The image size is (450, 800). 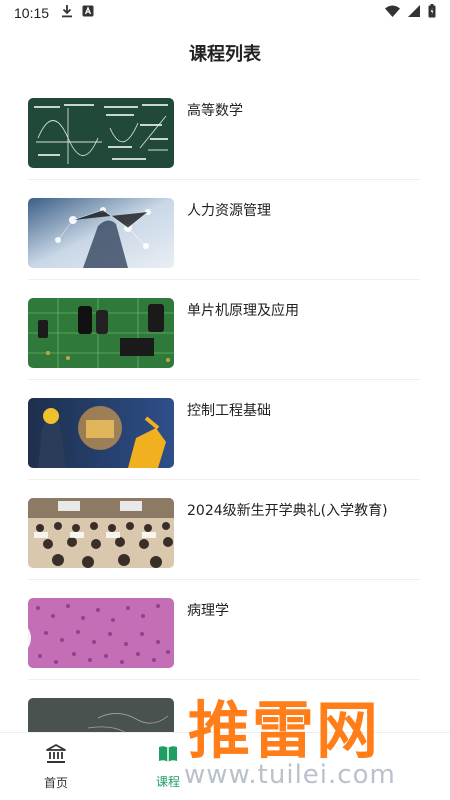 What do you see at coordinates (414, 13) in the screenshot?
I see `signal-icon` at bounding box center [414, 13].